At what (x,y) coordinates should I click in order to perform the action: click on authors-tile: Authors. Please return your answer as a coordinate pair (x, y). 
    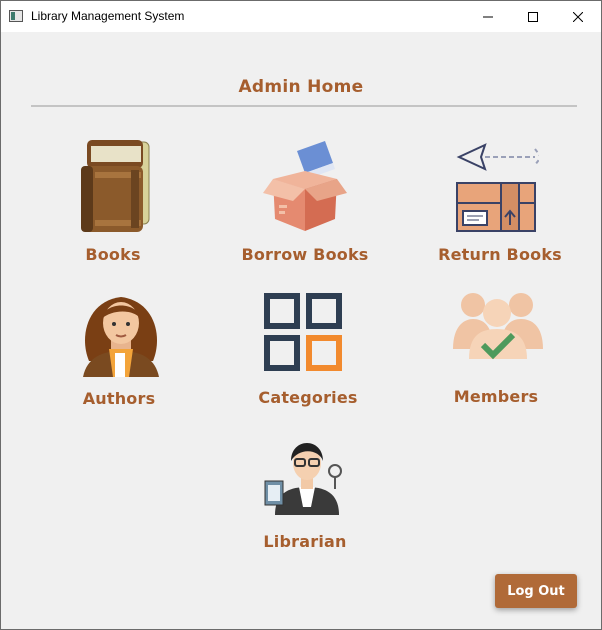
    Looking at the image, I should click on (121, 351).